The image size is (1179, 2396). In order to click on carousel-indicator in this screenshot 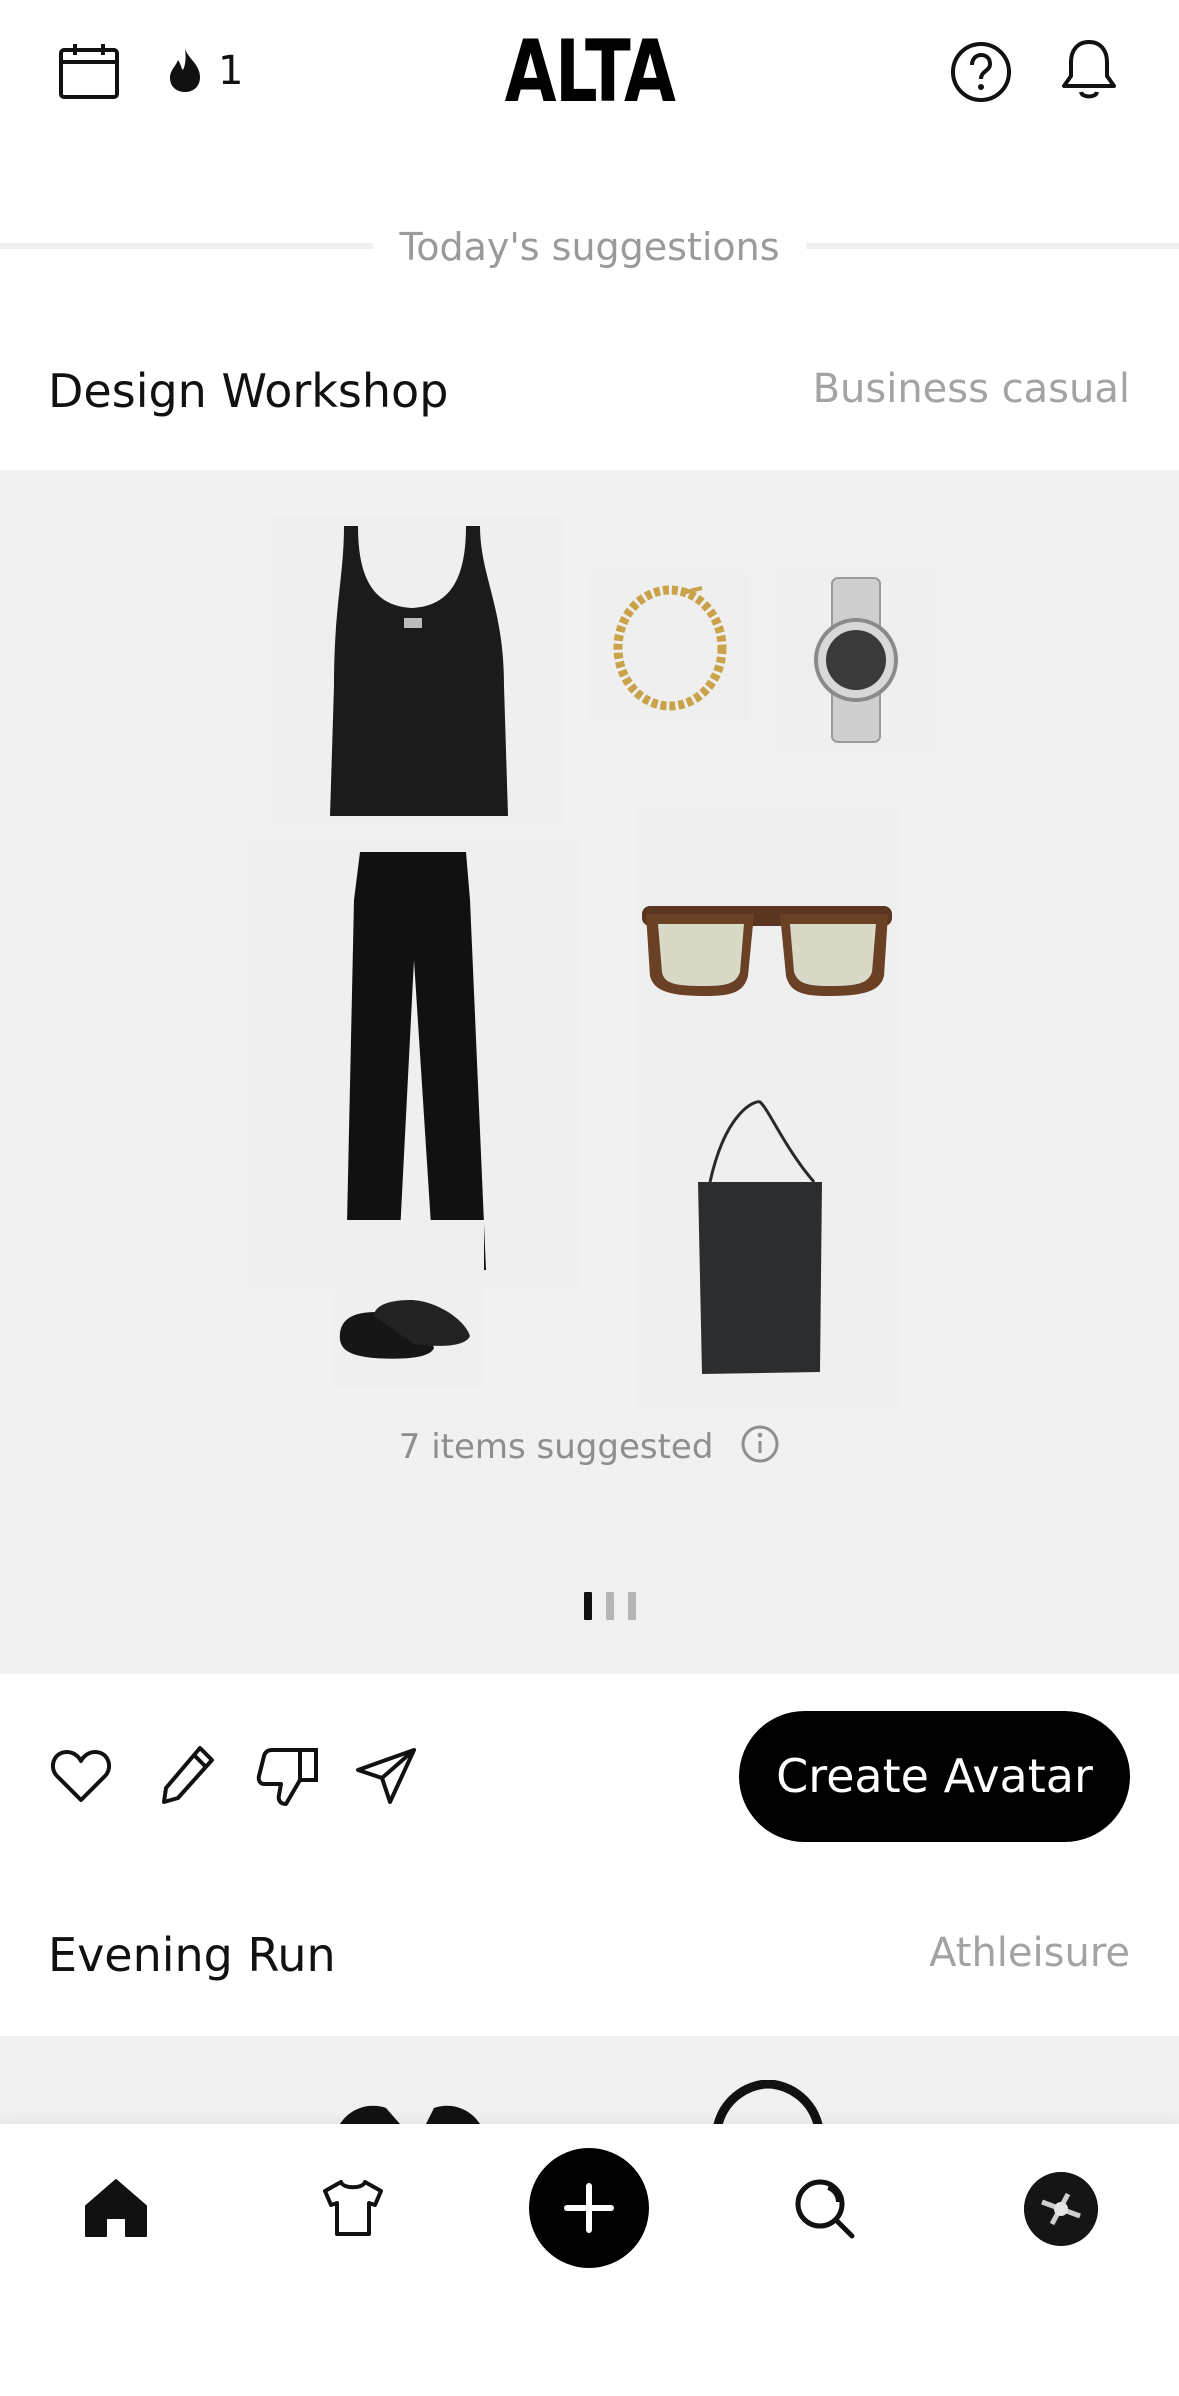, I will do `click(614, 1606)`.